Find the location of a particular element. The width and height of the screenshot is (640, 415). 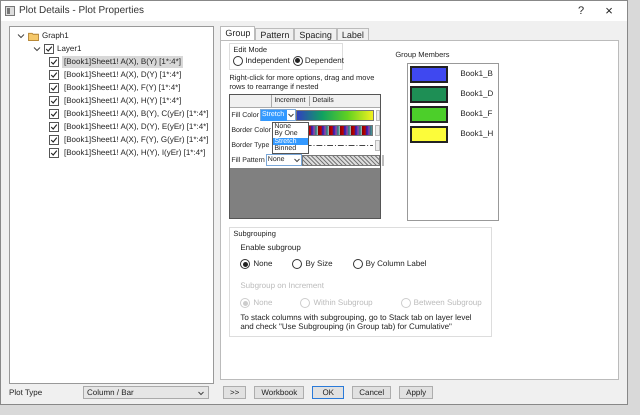

member-label: Book1_H is located at coordinates (477, 134).